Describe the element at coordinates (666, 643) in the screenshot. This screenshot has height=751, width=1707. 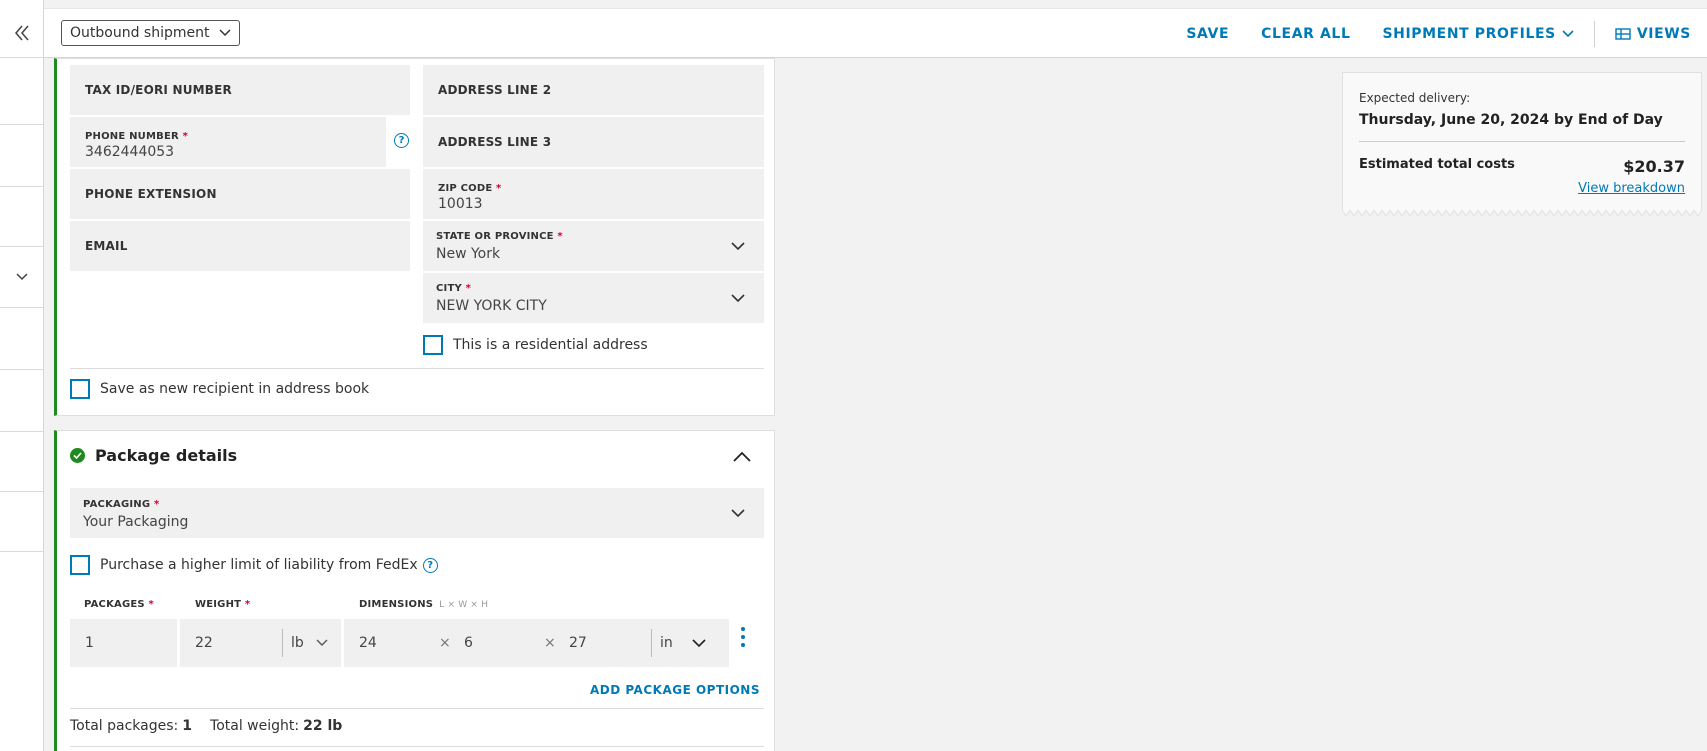
I see `dimension-unit-value: in` at that location.